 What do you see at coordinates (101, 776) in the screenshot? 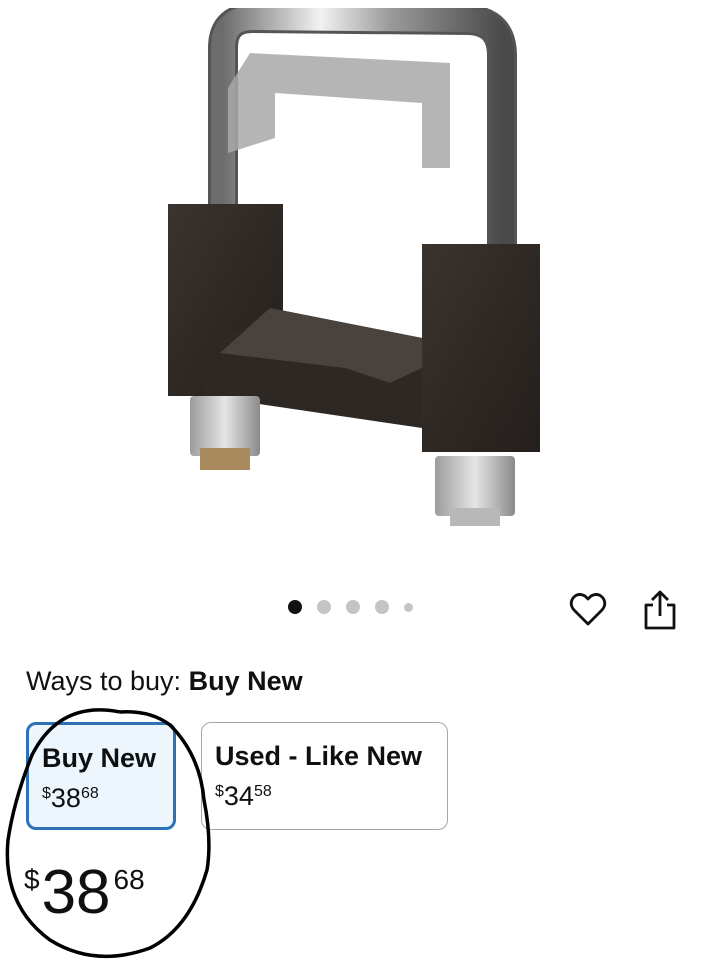
I see `buy-new-option: Buy New $3868` at bounding box center [101, 776].